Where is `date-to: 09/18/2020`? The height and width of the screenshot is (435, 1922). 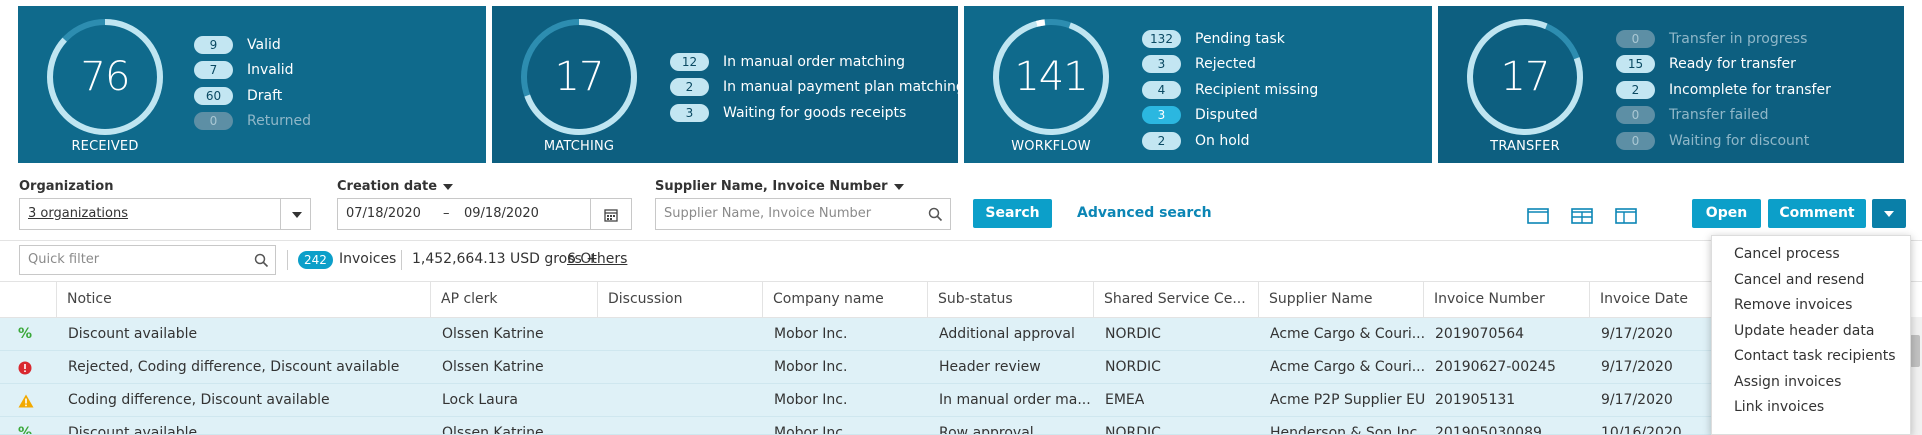
date-to: 09/18/2020 is located at coordinates (501, 214).